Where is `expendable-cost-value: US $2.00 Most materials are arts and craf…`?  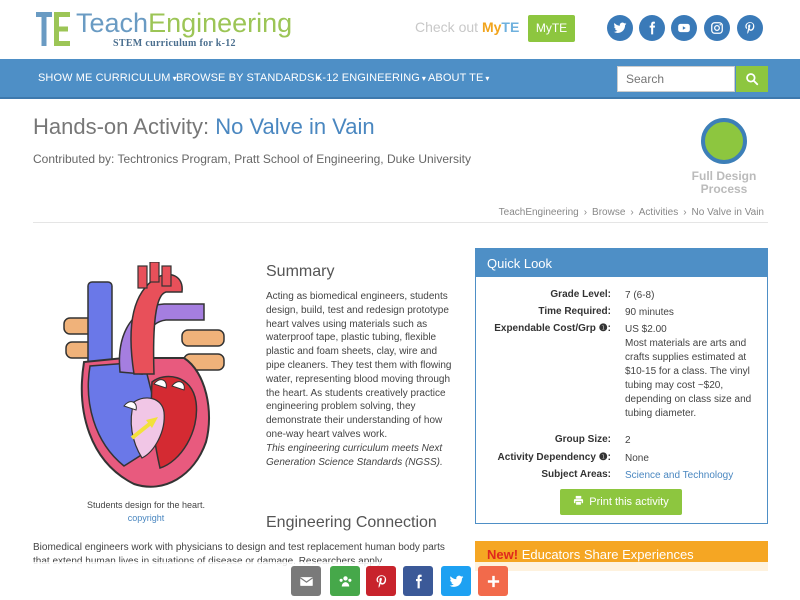
expendable-cost-value: US $2.00 Most materials are arts and craf… is located at coordinates (688, 371).